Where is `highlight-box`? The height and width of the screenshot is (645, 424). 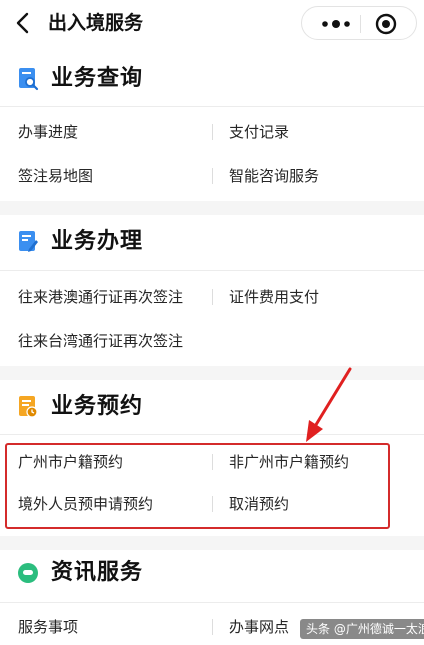
highlight-box is located at coordinates (197, 486).